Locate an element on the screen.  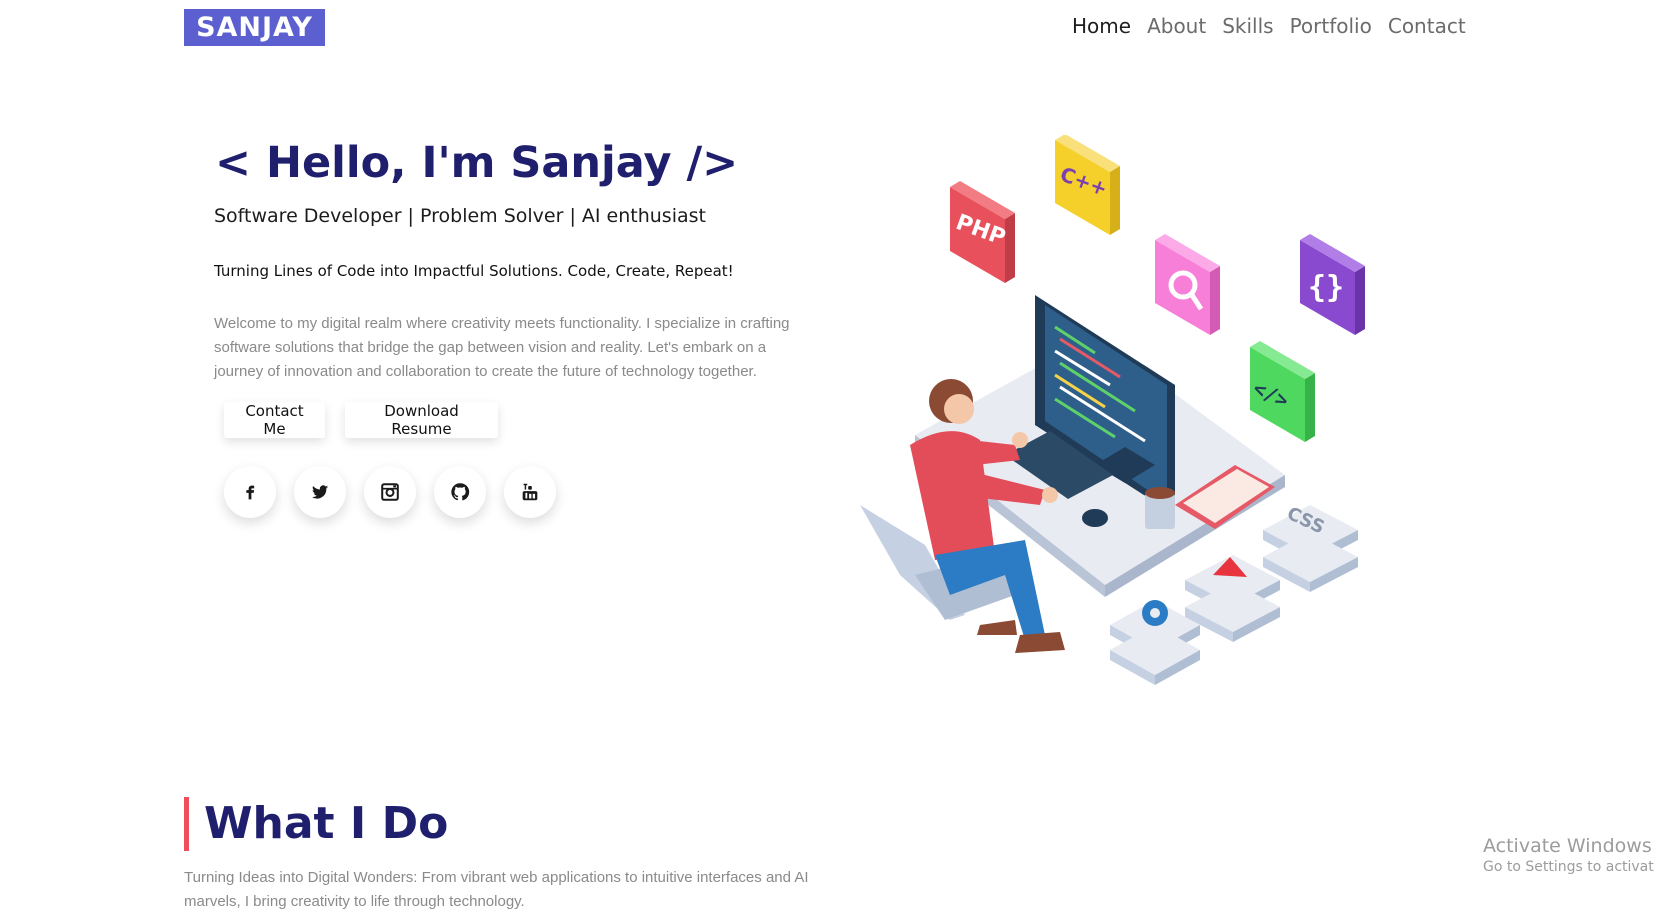
twitter-icon is located at coordinates (320, 492).